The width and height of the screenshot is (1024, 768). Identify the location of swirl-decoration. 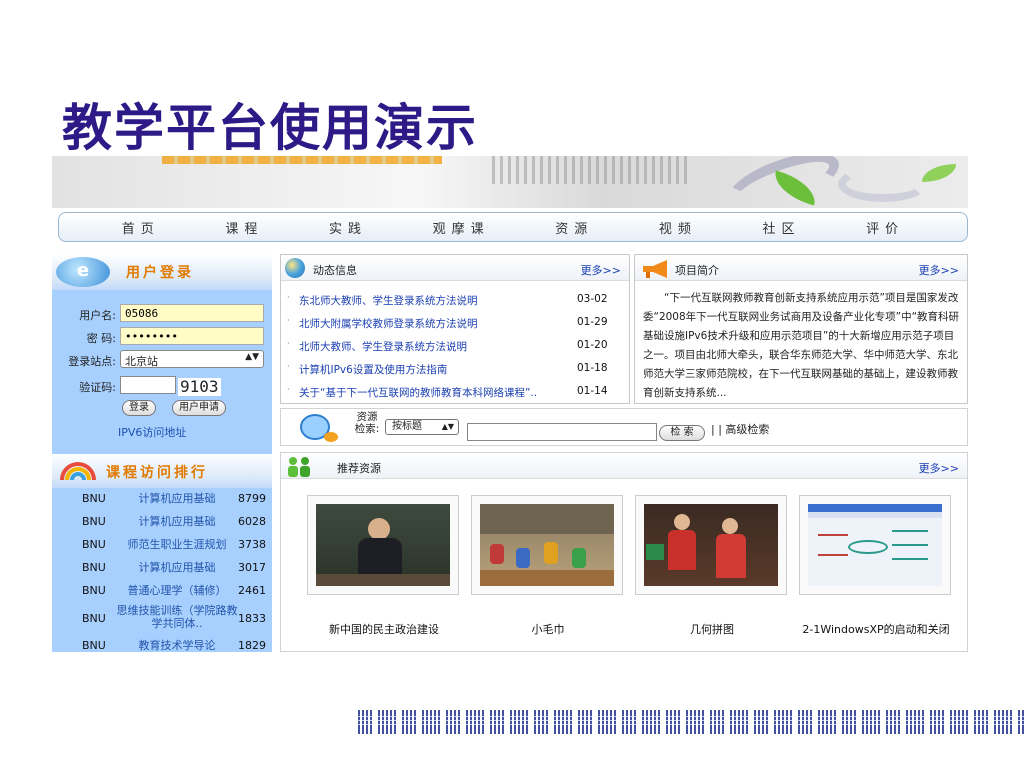
(883, 184).